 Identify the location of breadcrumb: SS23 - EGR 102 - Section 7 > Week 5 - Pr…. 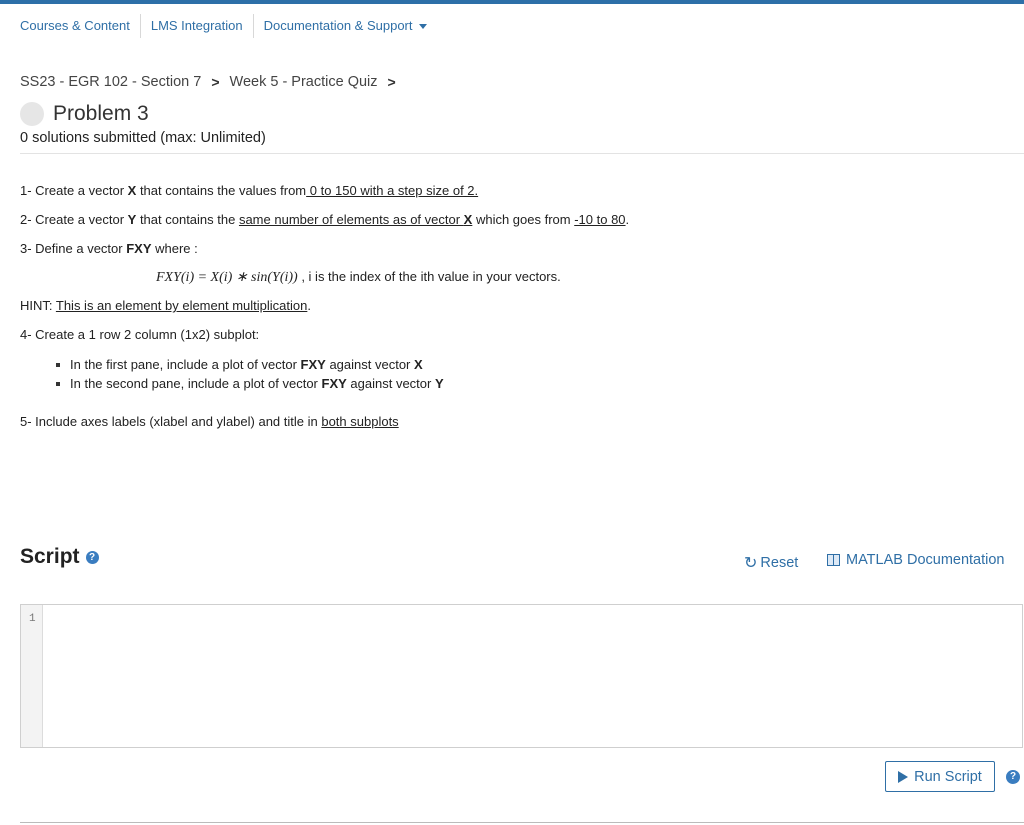
(213, 82).